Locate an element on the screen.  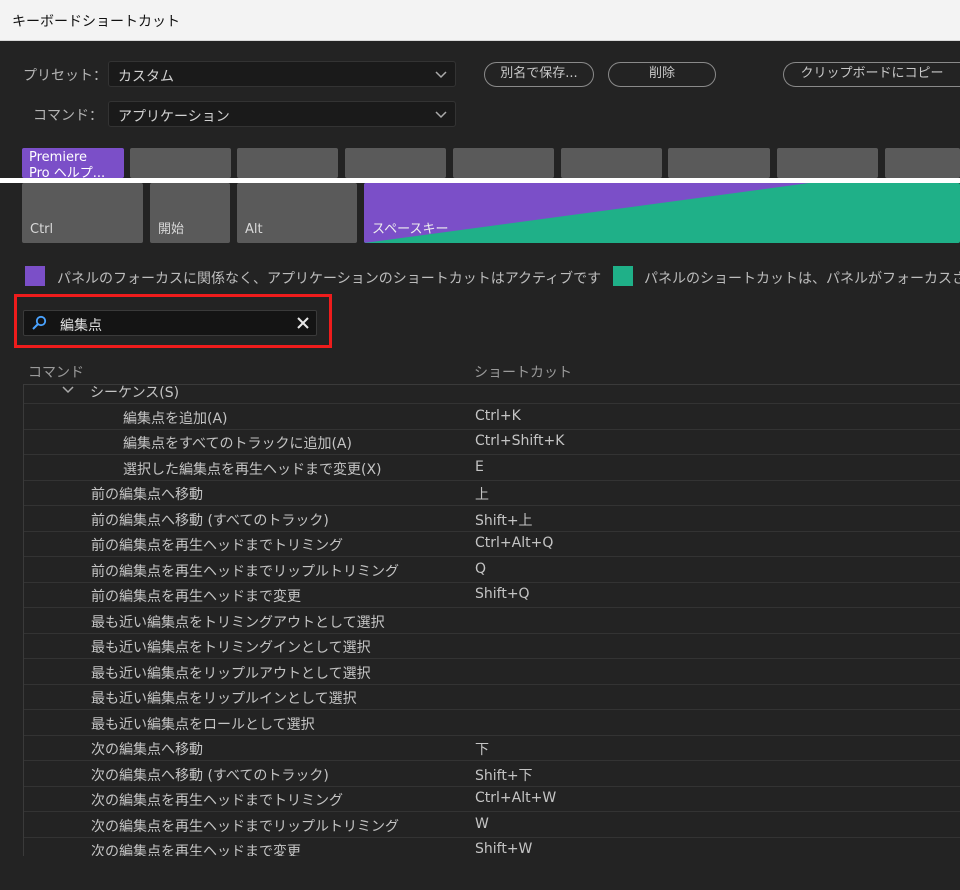
command-cell: 最も近い編集点をトリミングアウトとして選択 is located at coordinates (238, 622).